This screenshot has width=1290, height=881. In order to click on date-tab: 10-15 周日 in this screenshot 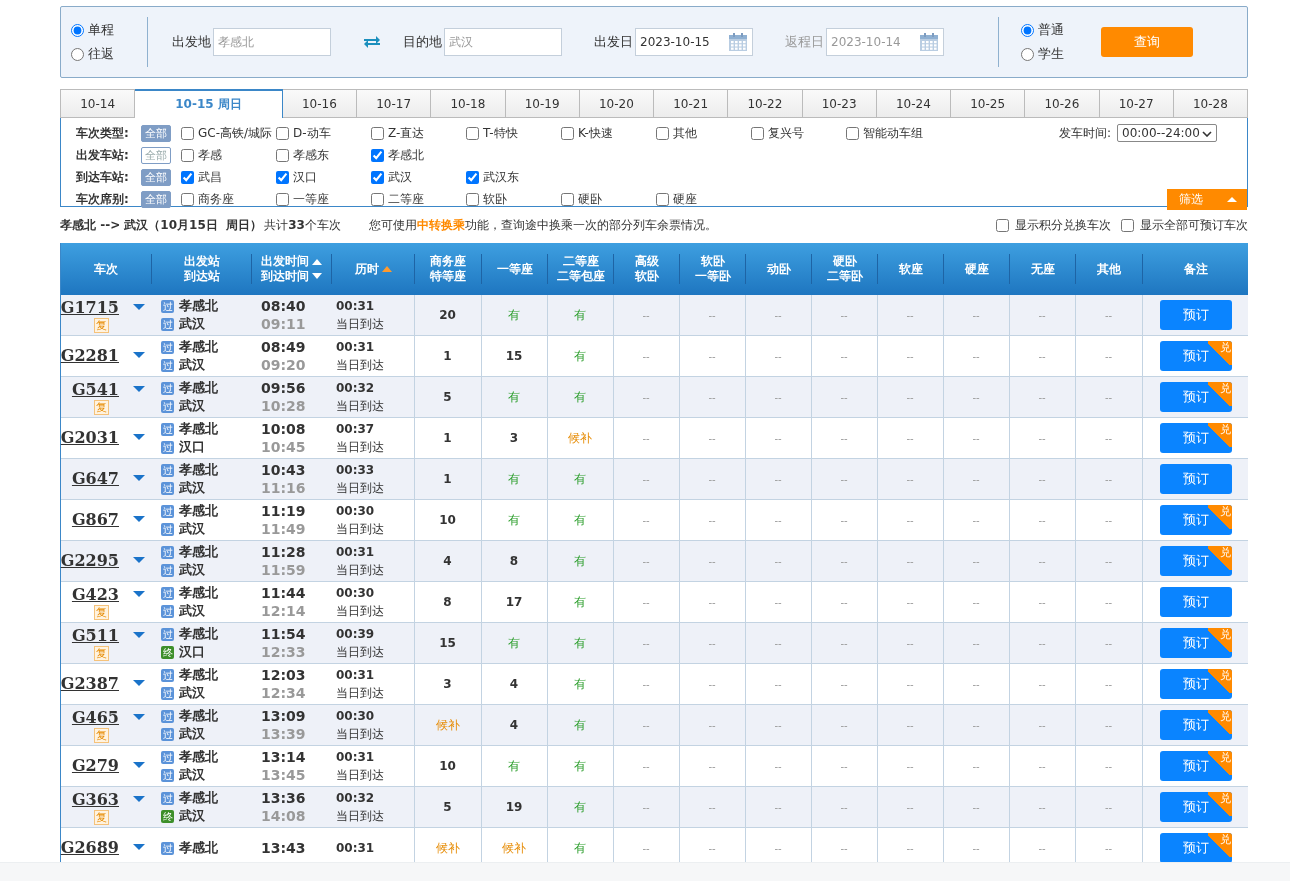, I will do `click(209, 103)`.